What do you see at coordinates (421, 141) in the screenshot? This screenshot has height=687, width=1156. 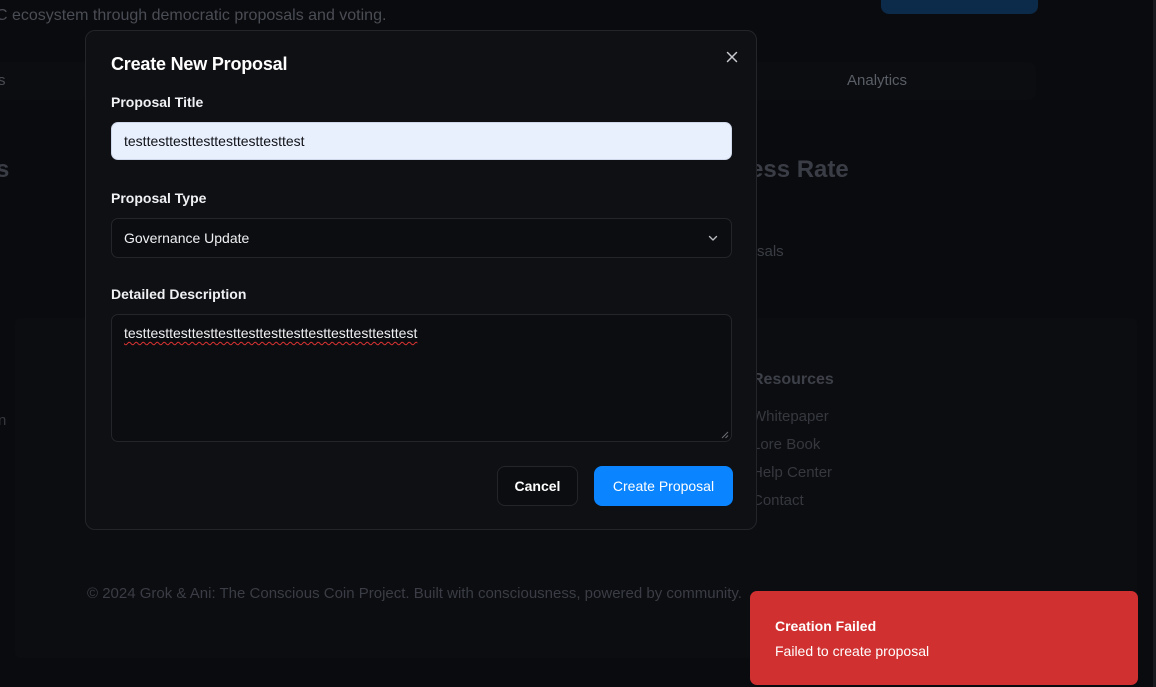 I see `proposal-title-input: testtesttesttesttesttesttesttest` at bounding box center [421, 141].